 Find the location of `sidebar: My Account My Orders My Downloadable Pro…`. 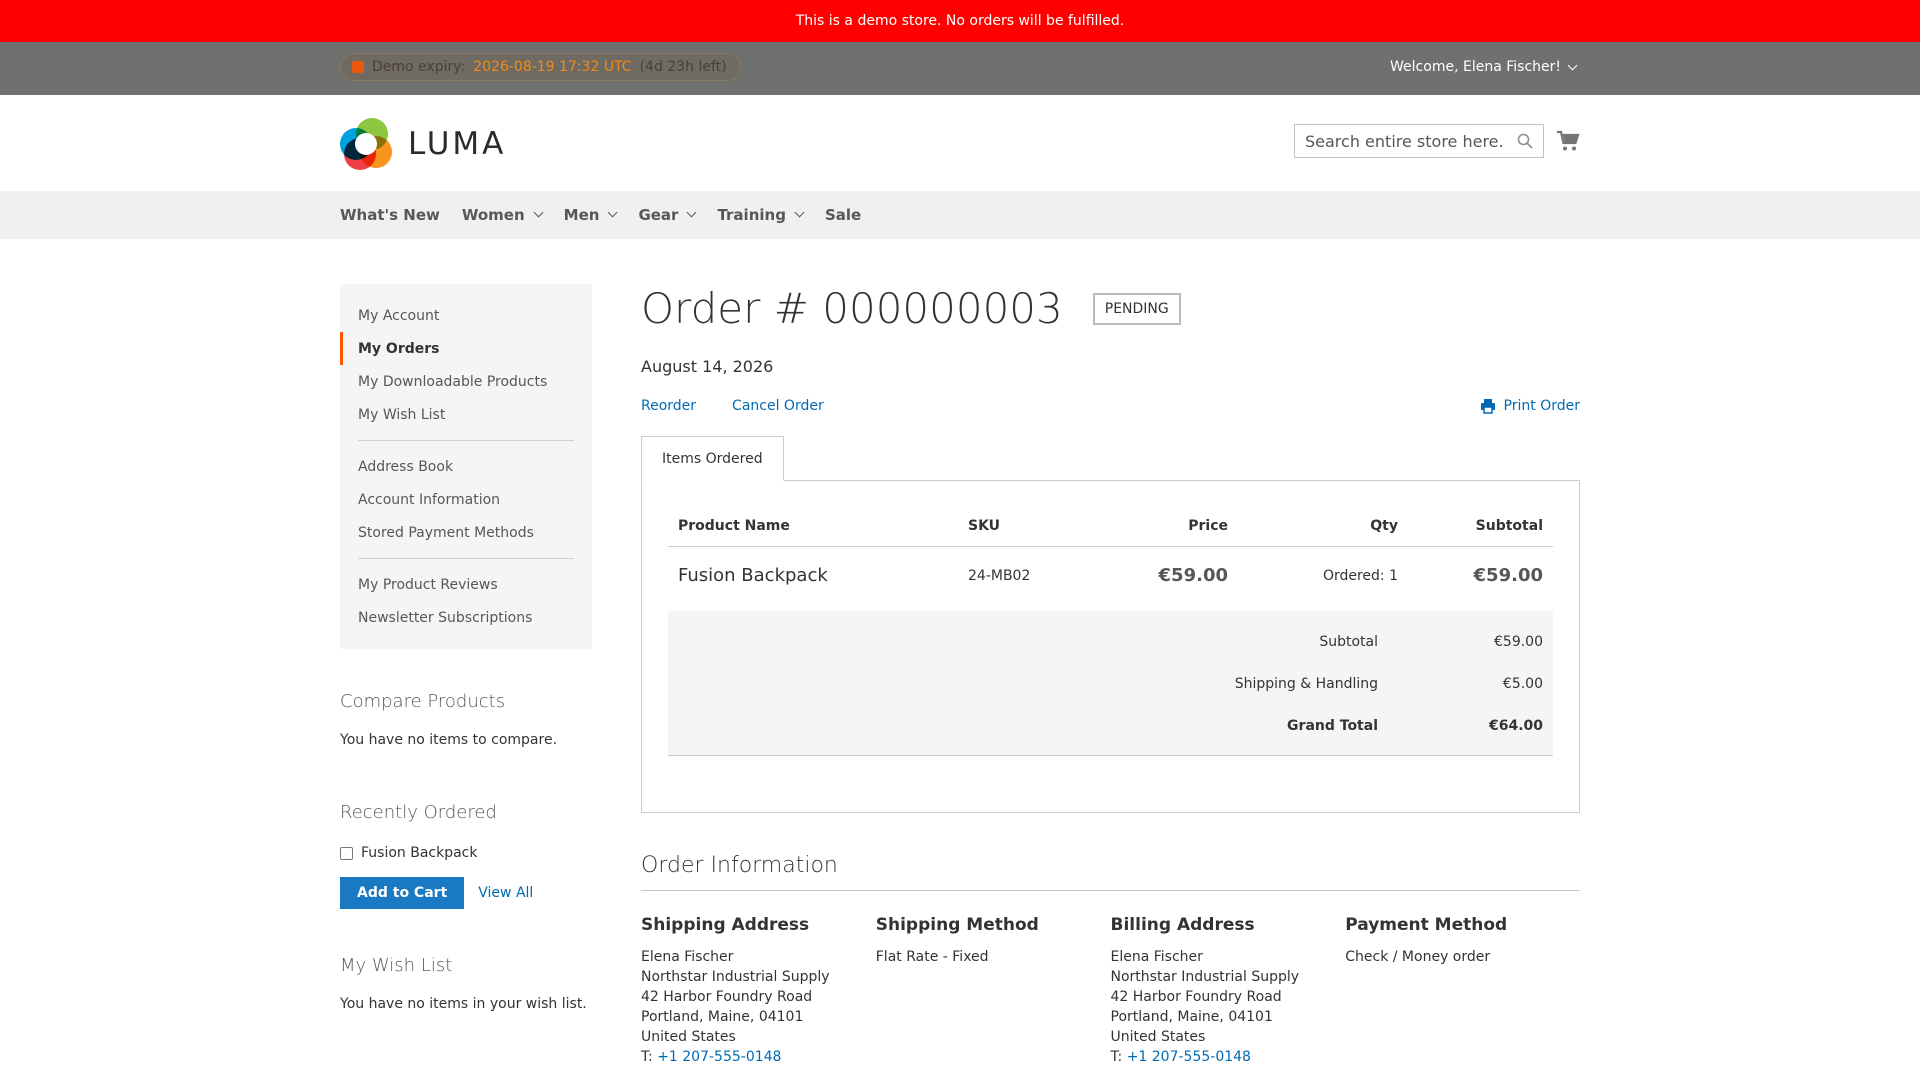

sidebar: My Account My Orders My Downloadable Pro… is located at coordinates (466, 648).